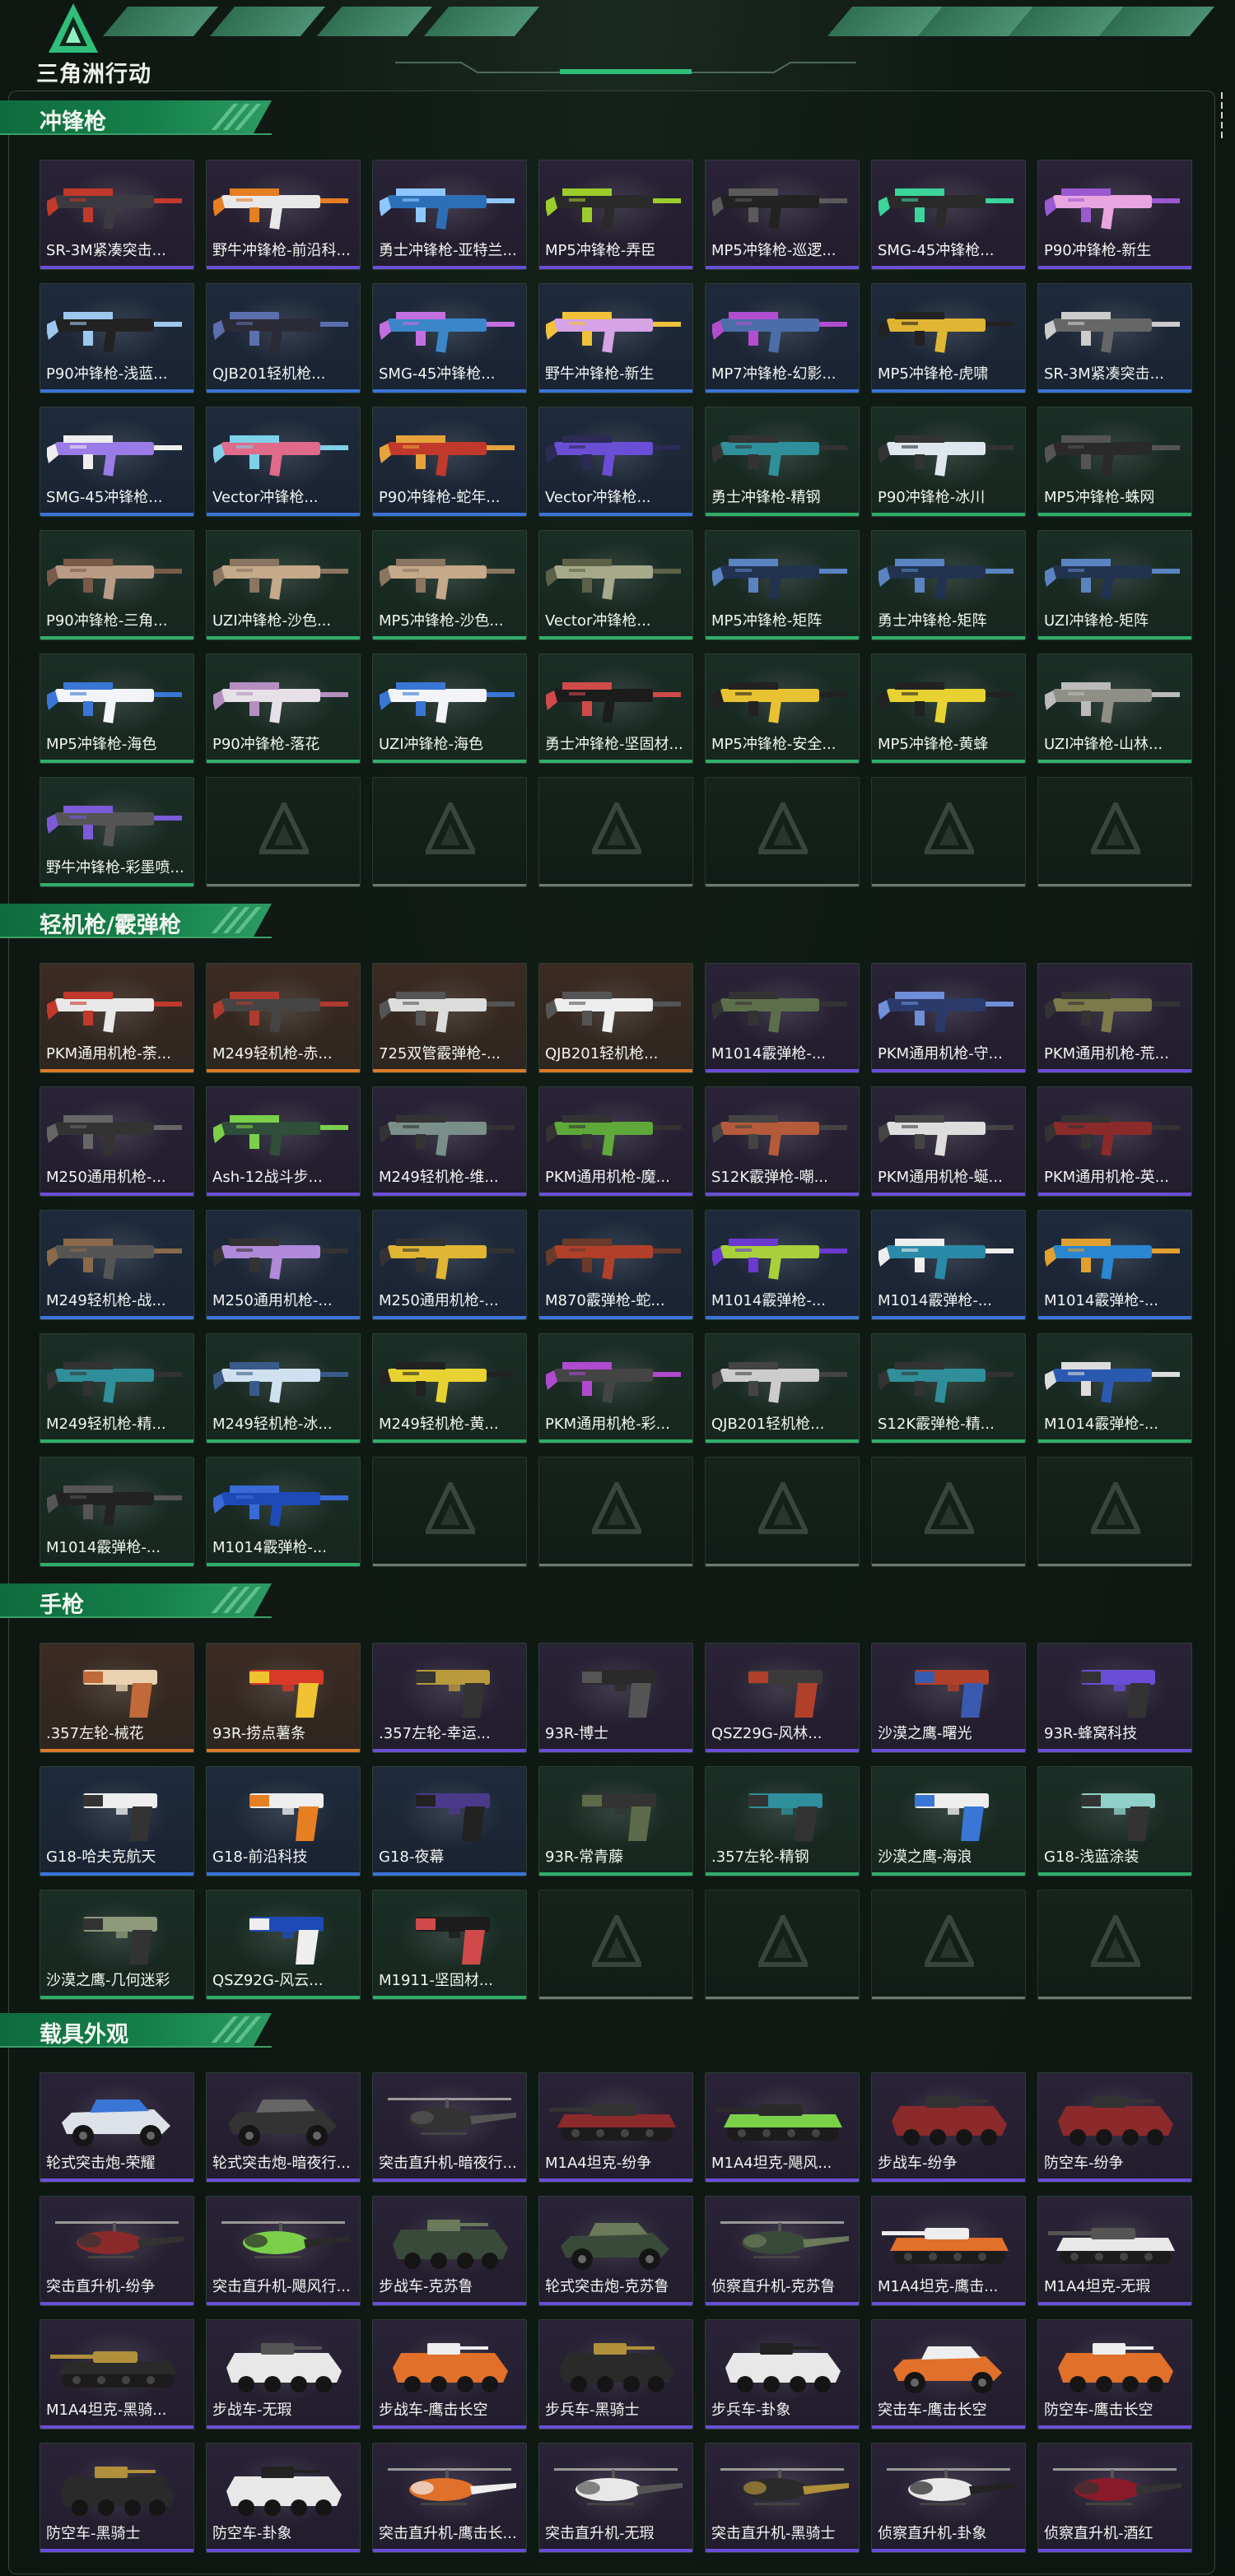 The image size is (1235, 2576). What do you see at coordinates (615, 1698) in the screenshot?
I see `skin-card: 93R-博士` at bounding box center [615, 1698].